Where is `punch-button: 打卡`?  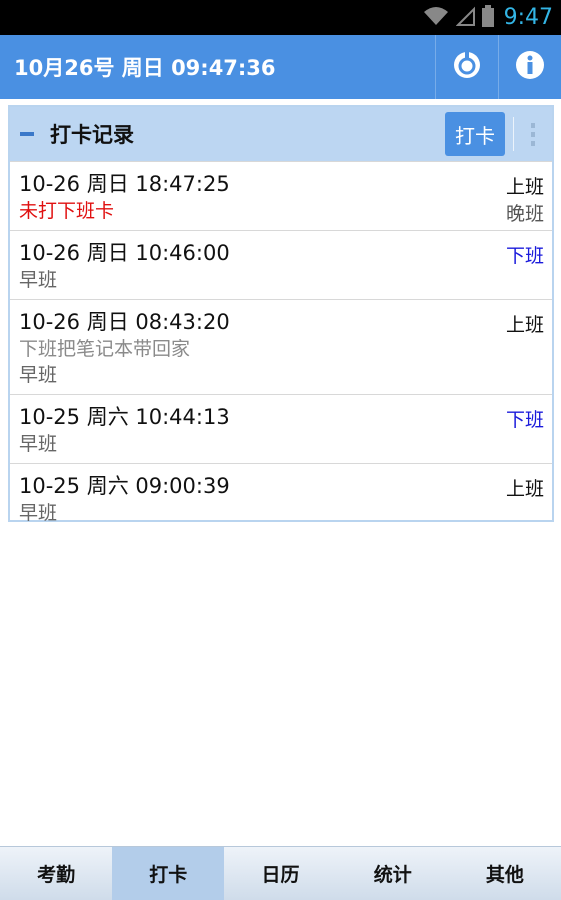 punch-button: 打卡 is located at coordinates (475, 134).